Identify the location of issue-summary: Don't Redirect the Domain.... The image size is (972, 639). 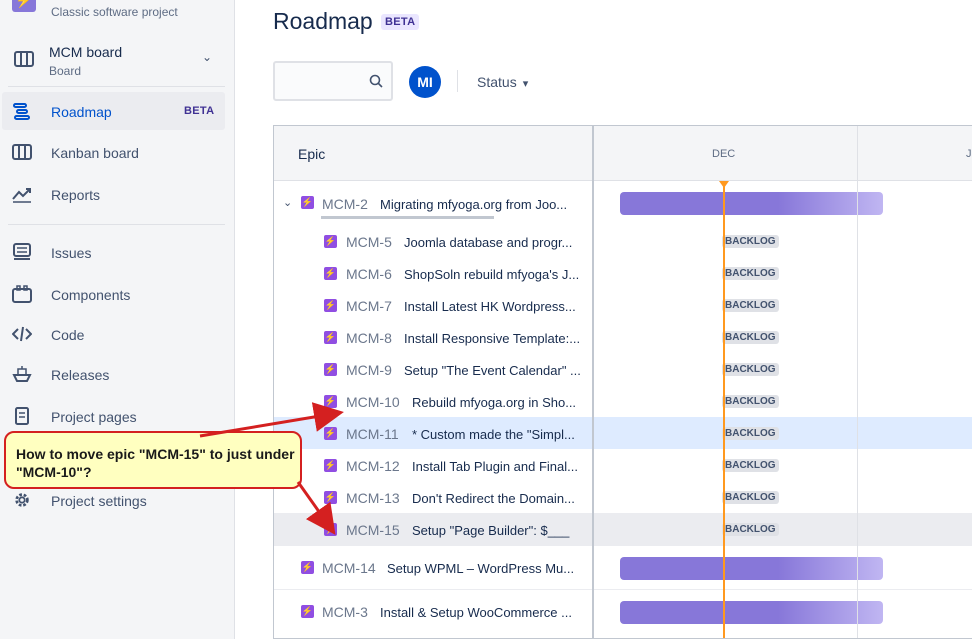
(499, 498).